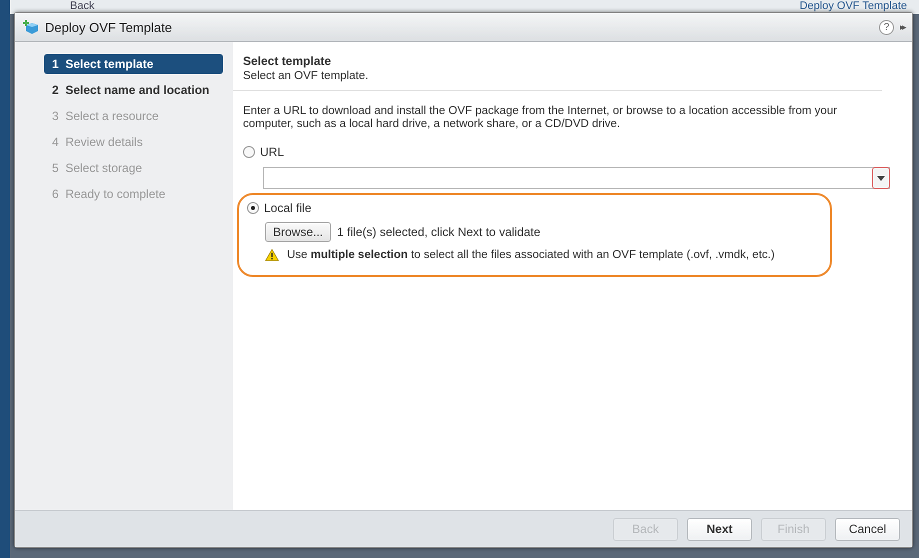 This screenshot has width=919, height=558. I want to click on collapse-button: ▸▸, so click(902, 27).